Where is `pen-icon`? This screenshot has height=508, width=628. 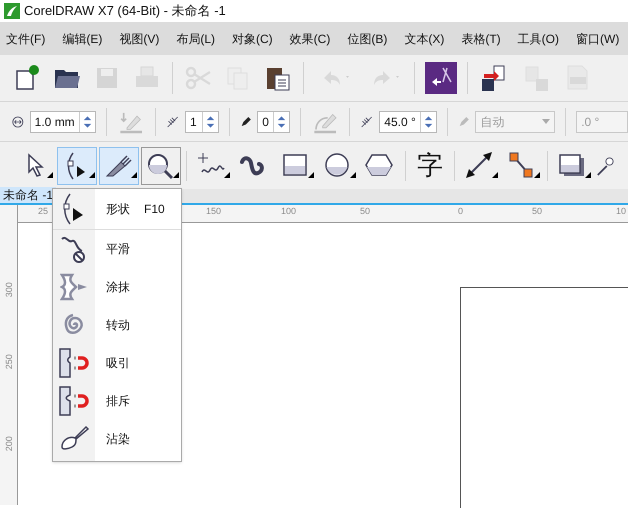
pen-icon is located at coordinates (464, 121).